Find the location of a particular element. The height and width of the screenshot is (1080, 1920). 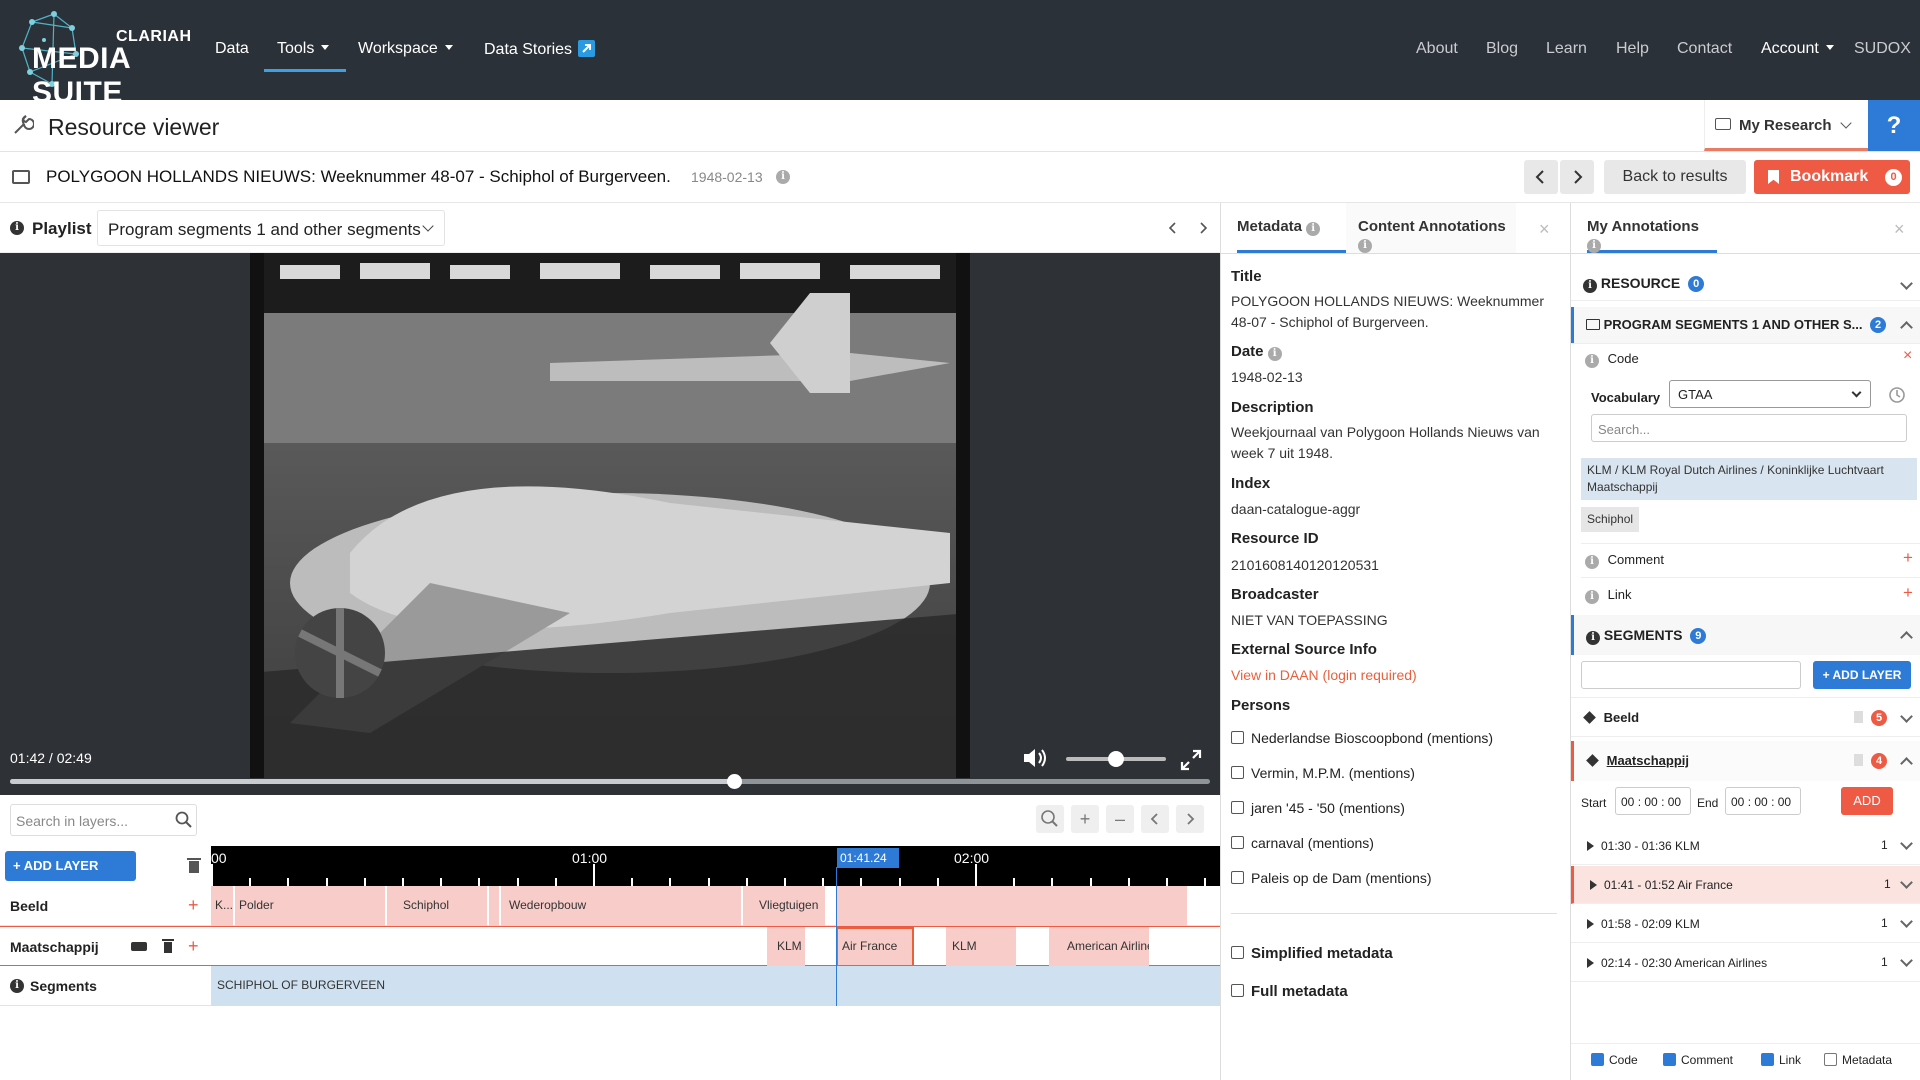

person-link: carnaval (mentions) is located at coordinates (1302, 843).